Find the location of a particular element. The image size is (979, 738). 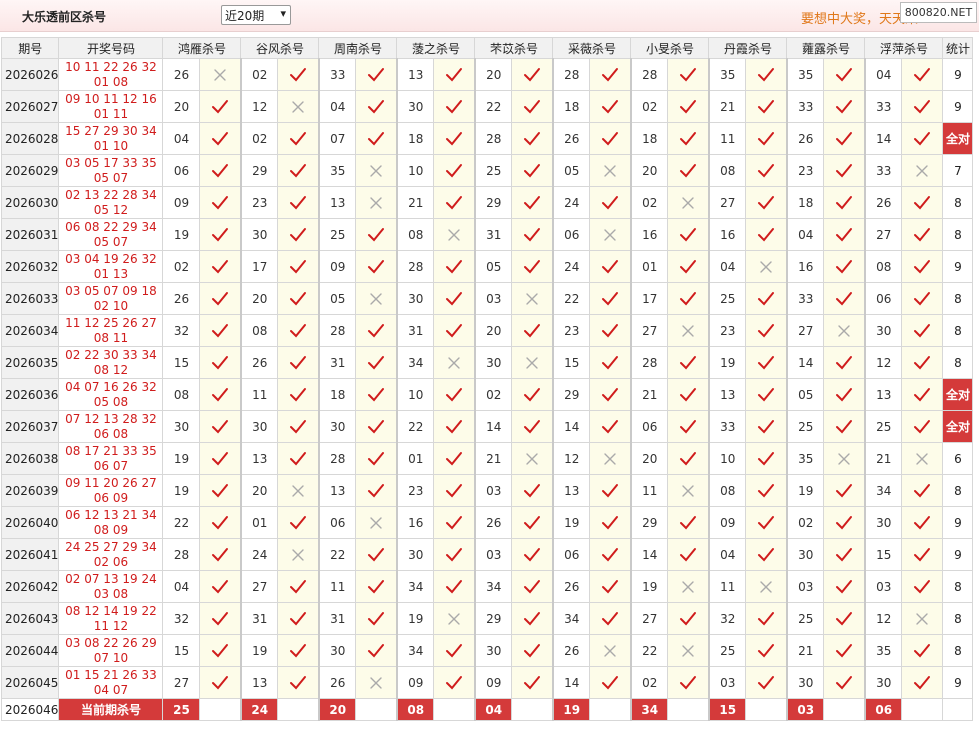

back-numbers: 08 11 is located at coordinates (111, 337).